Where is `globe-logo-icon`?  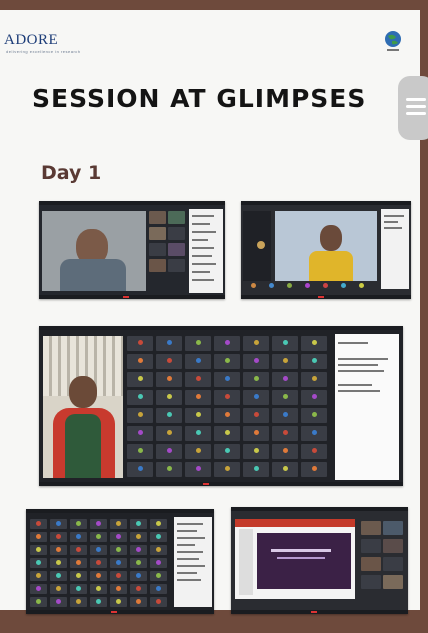 globe-logo-icon is located at coordinates (393, 41).